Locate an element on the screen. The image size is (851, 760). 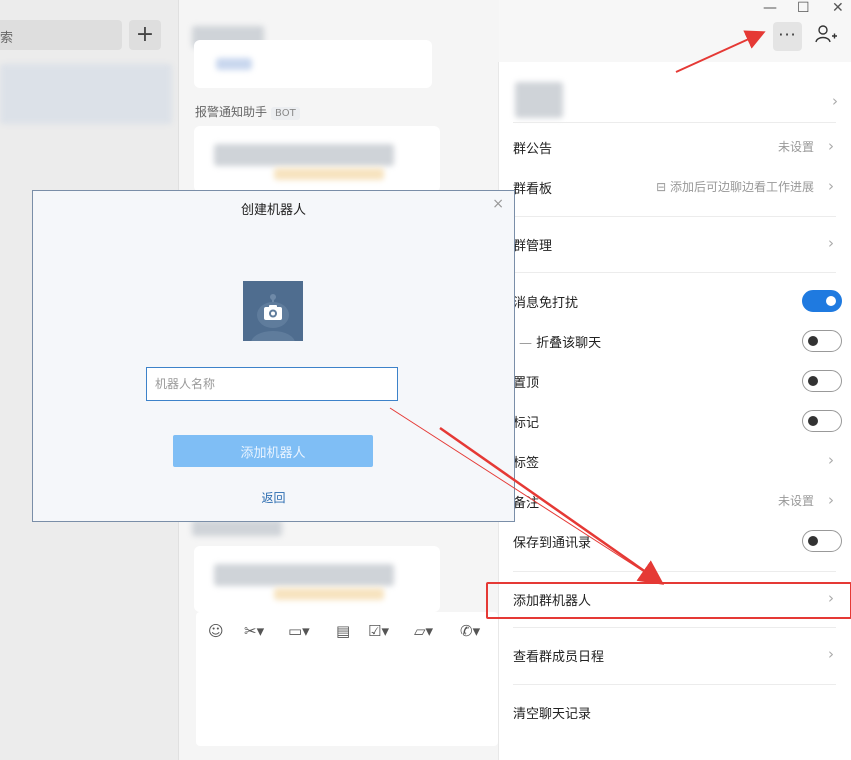
arrow-thin-line is located at coordinates (525, 495).